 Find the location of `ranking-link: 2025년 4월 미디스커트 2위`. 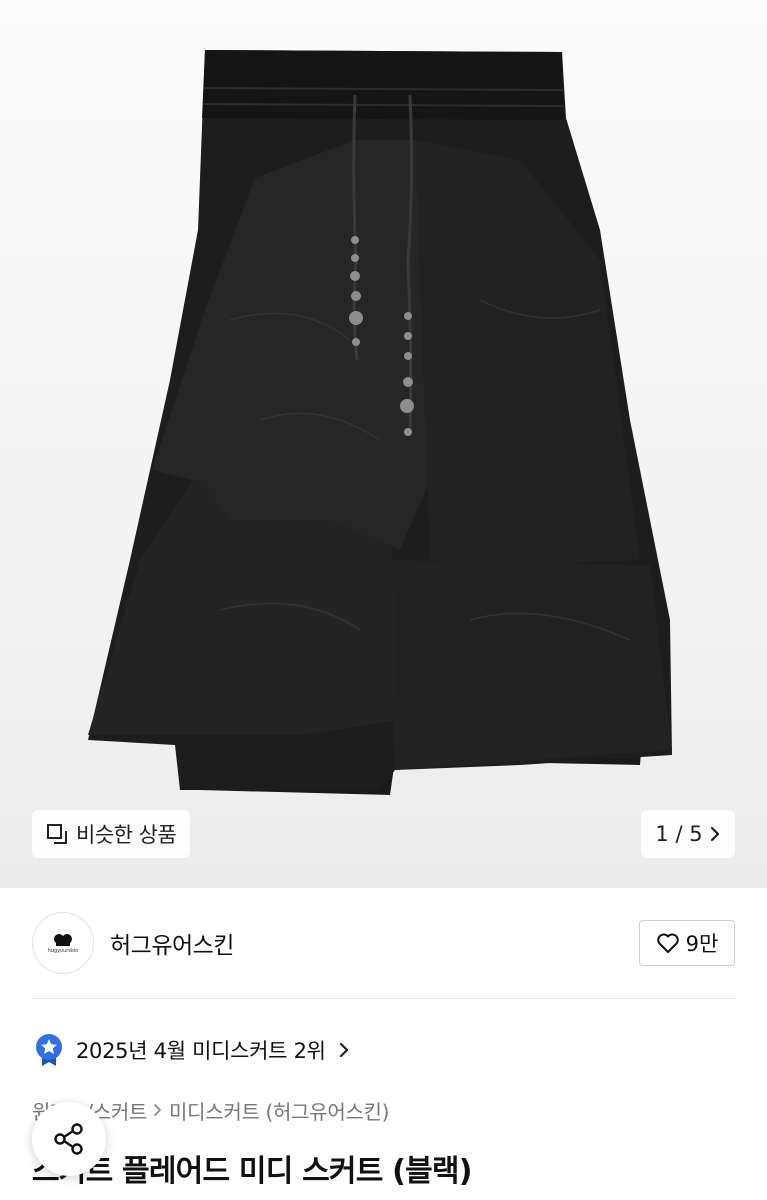

ranking-link: 2025년 4월 미디스커트 2위 is located at coordinates (192, 1050).